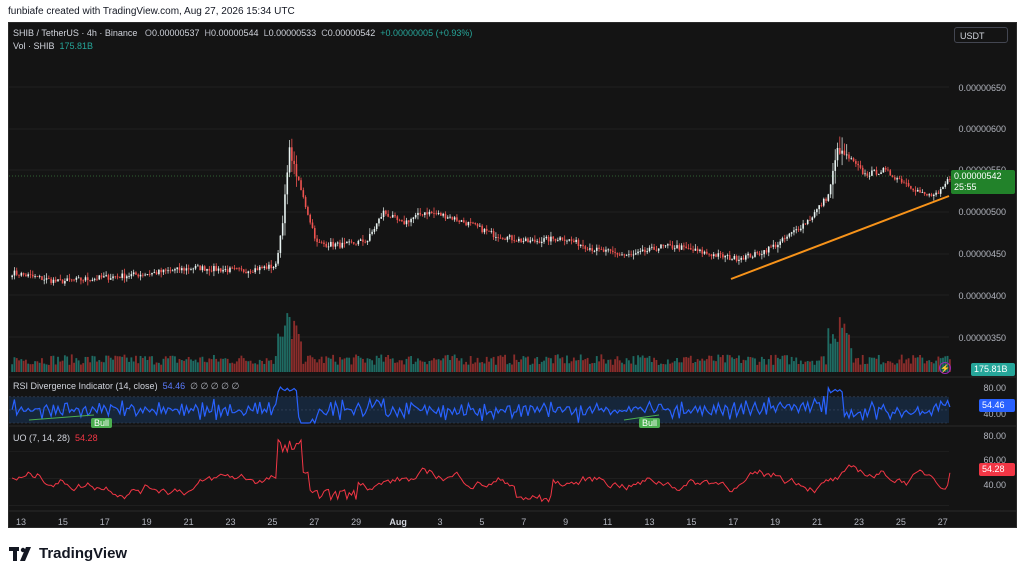  What do you see at coordinates (41, 438) in the screenshot?
I see `uo-title: UO (7, 14, 28)` at bounding box center [41, 438].